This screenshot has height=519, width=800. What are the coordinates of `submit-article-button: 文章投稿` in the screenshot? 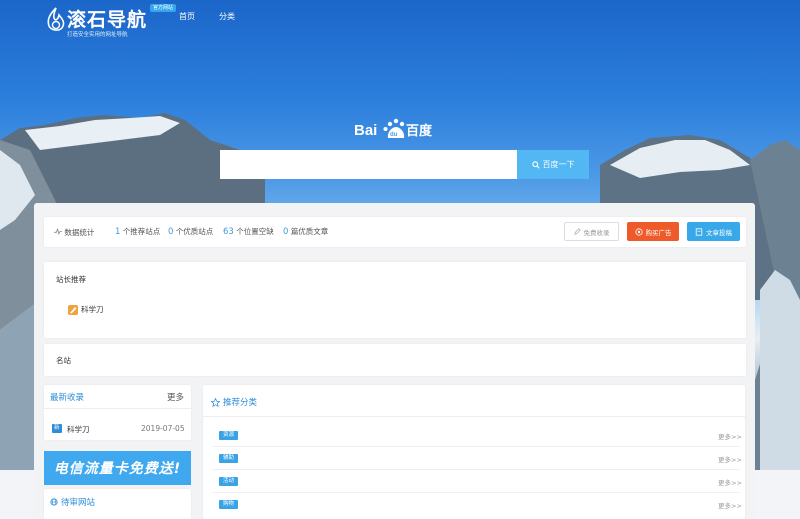 It's located at (713, 231).